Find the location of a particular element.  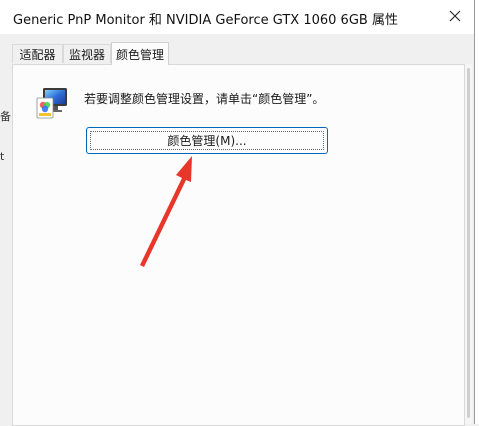

tab-adapter: 适配器 is located at coordinates (37, 53).